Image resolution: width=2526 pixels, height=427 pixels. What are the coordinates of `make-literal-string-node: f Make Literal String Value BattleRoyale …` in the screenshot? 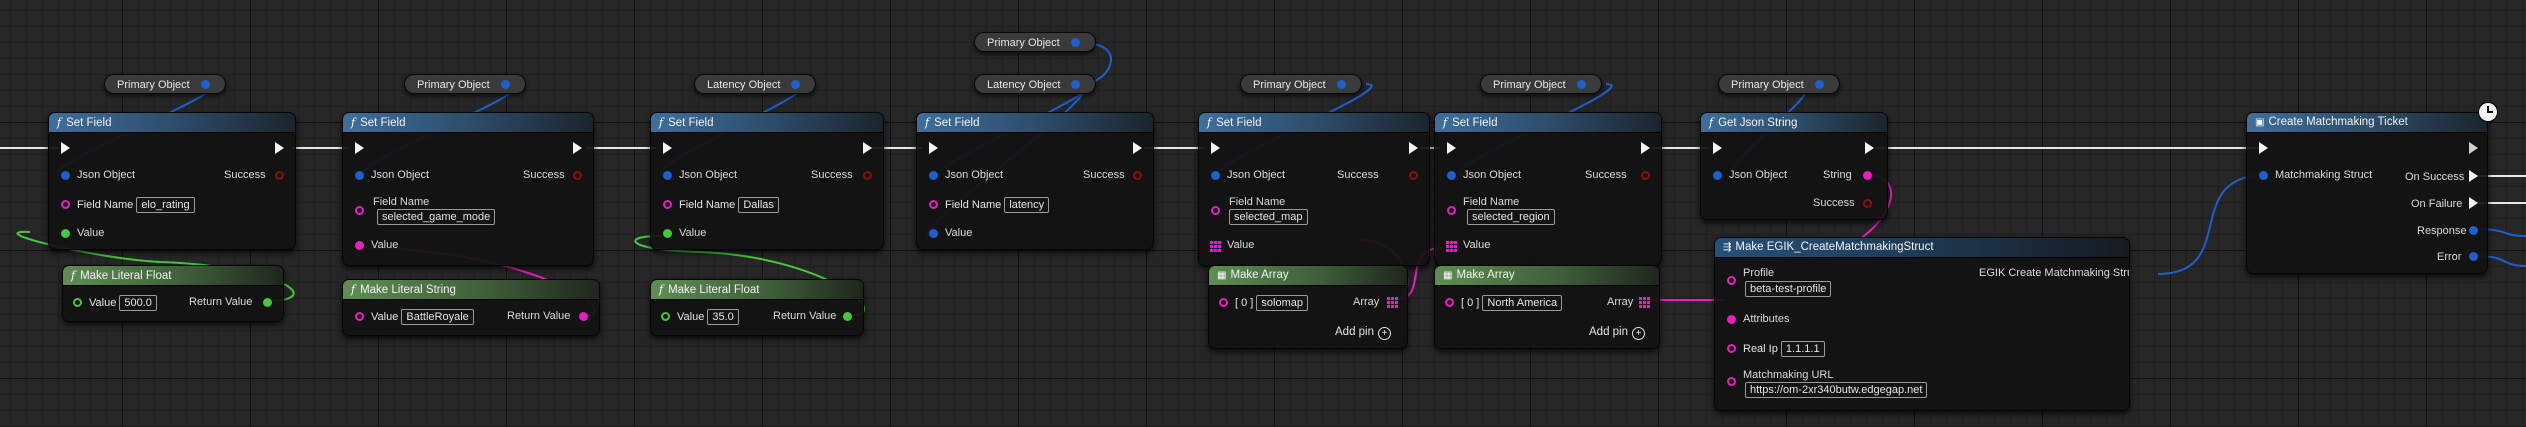 It's located at (471, 307).